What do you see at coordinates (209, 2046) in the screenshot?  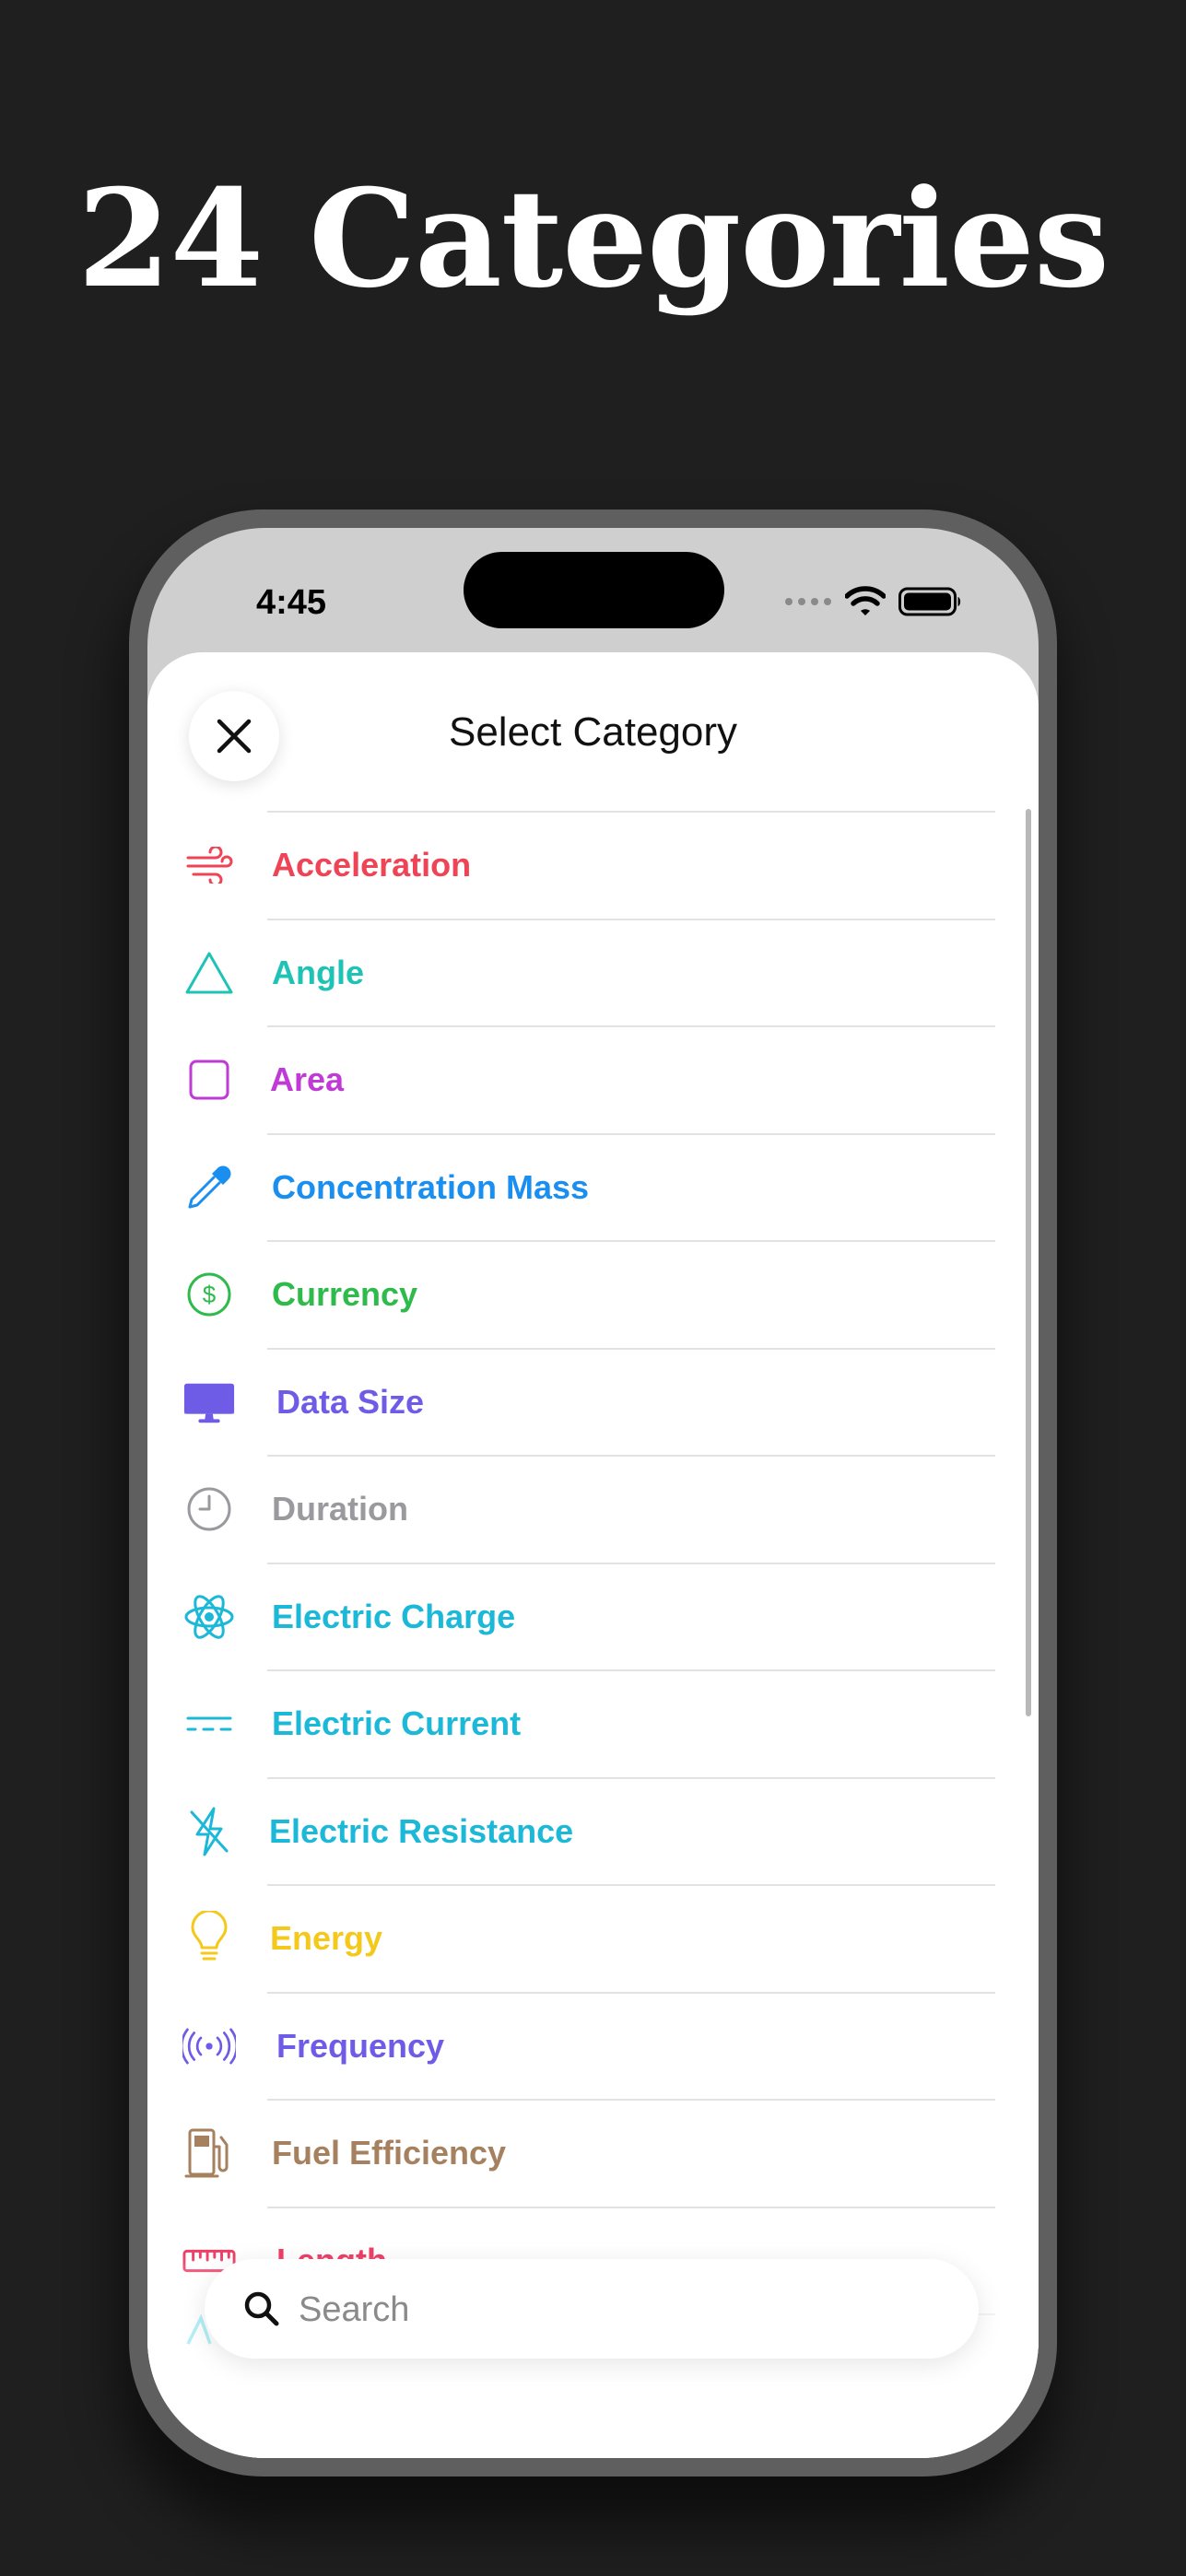 I see `antenna-waves-icon` at bounding box center [209, 2046].